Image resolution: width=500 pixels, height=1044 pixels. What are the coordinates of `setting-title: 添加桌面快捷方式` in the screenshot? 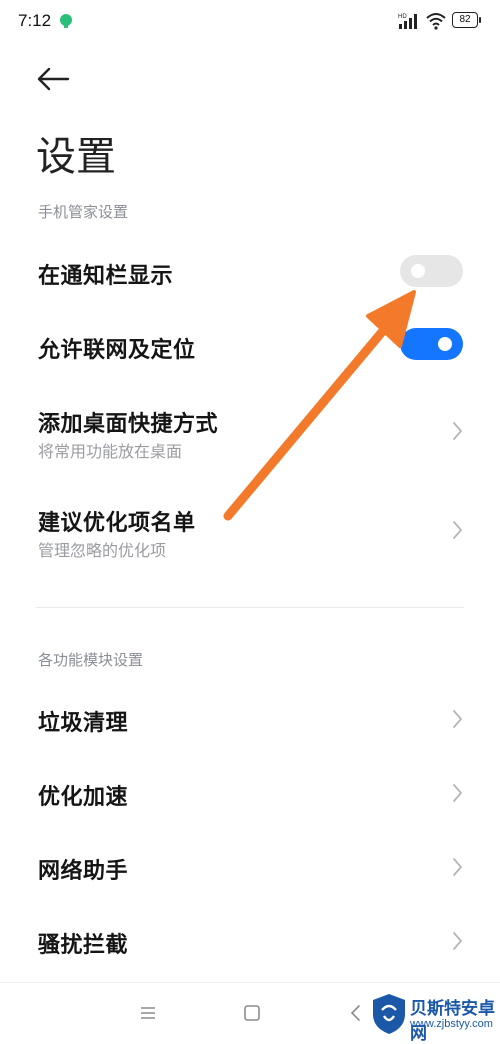 It's located at (128, 424).